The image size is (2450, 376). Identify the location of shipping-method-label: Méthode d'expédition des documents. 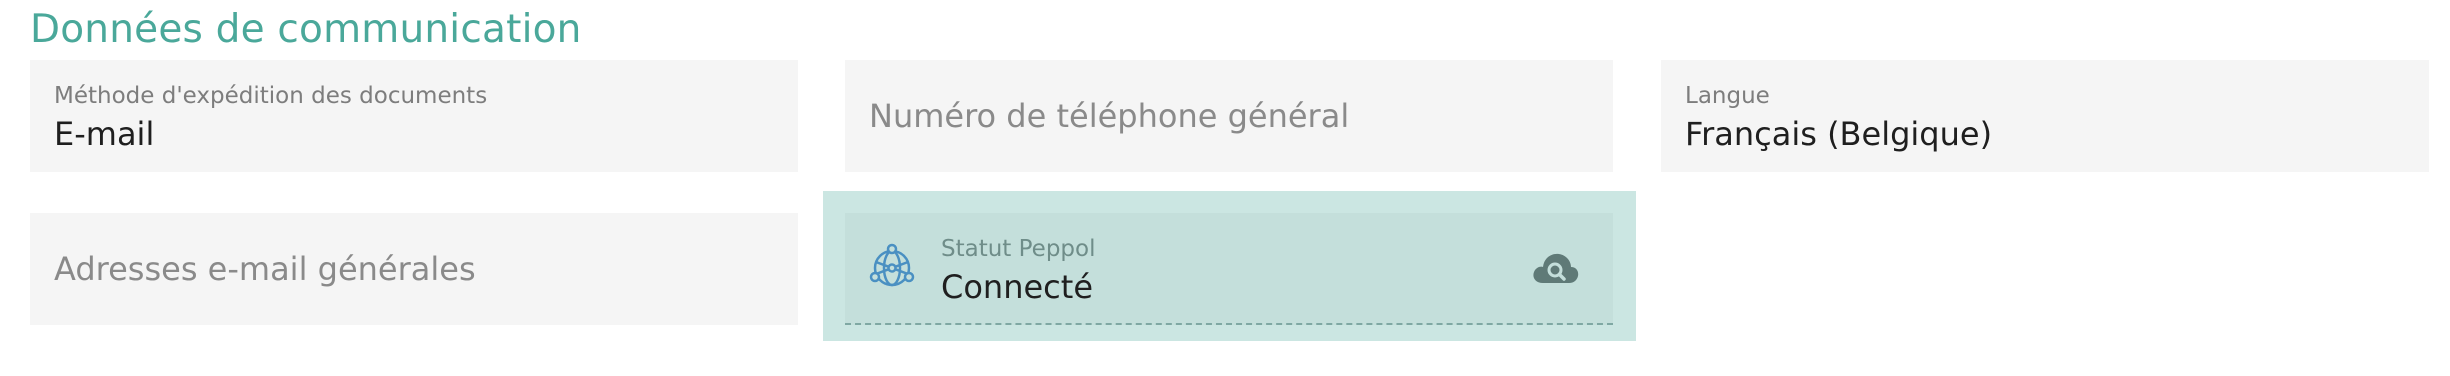
(271, 96).